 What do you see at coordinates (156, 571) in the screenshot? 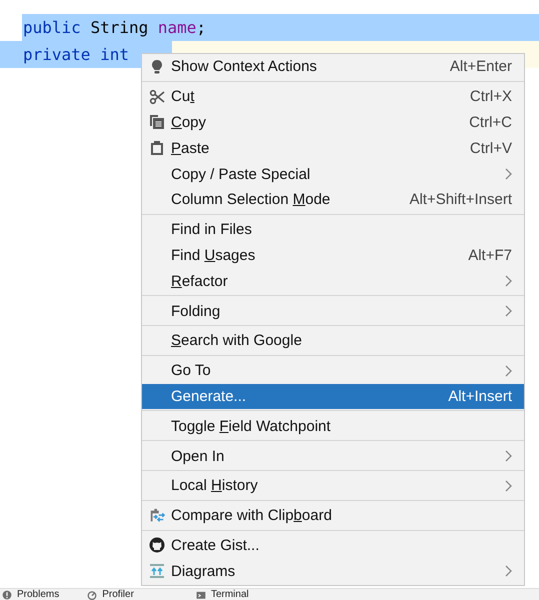
I see `diagram-icon` at bounding box center [156, 571].